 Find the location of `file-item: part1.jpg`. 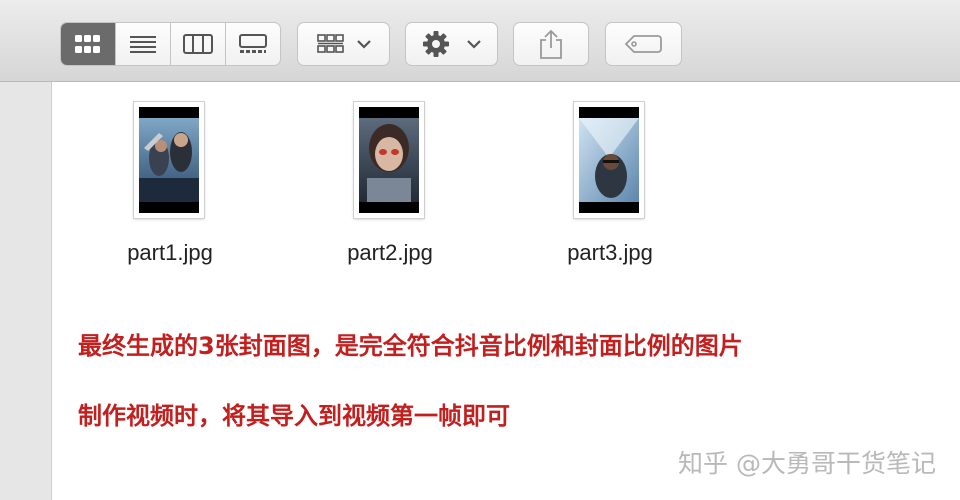

file-item: part1.jpg is located at coordinates (170, 190).